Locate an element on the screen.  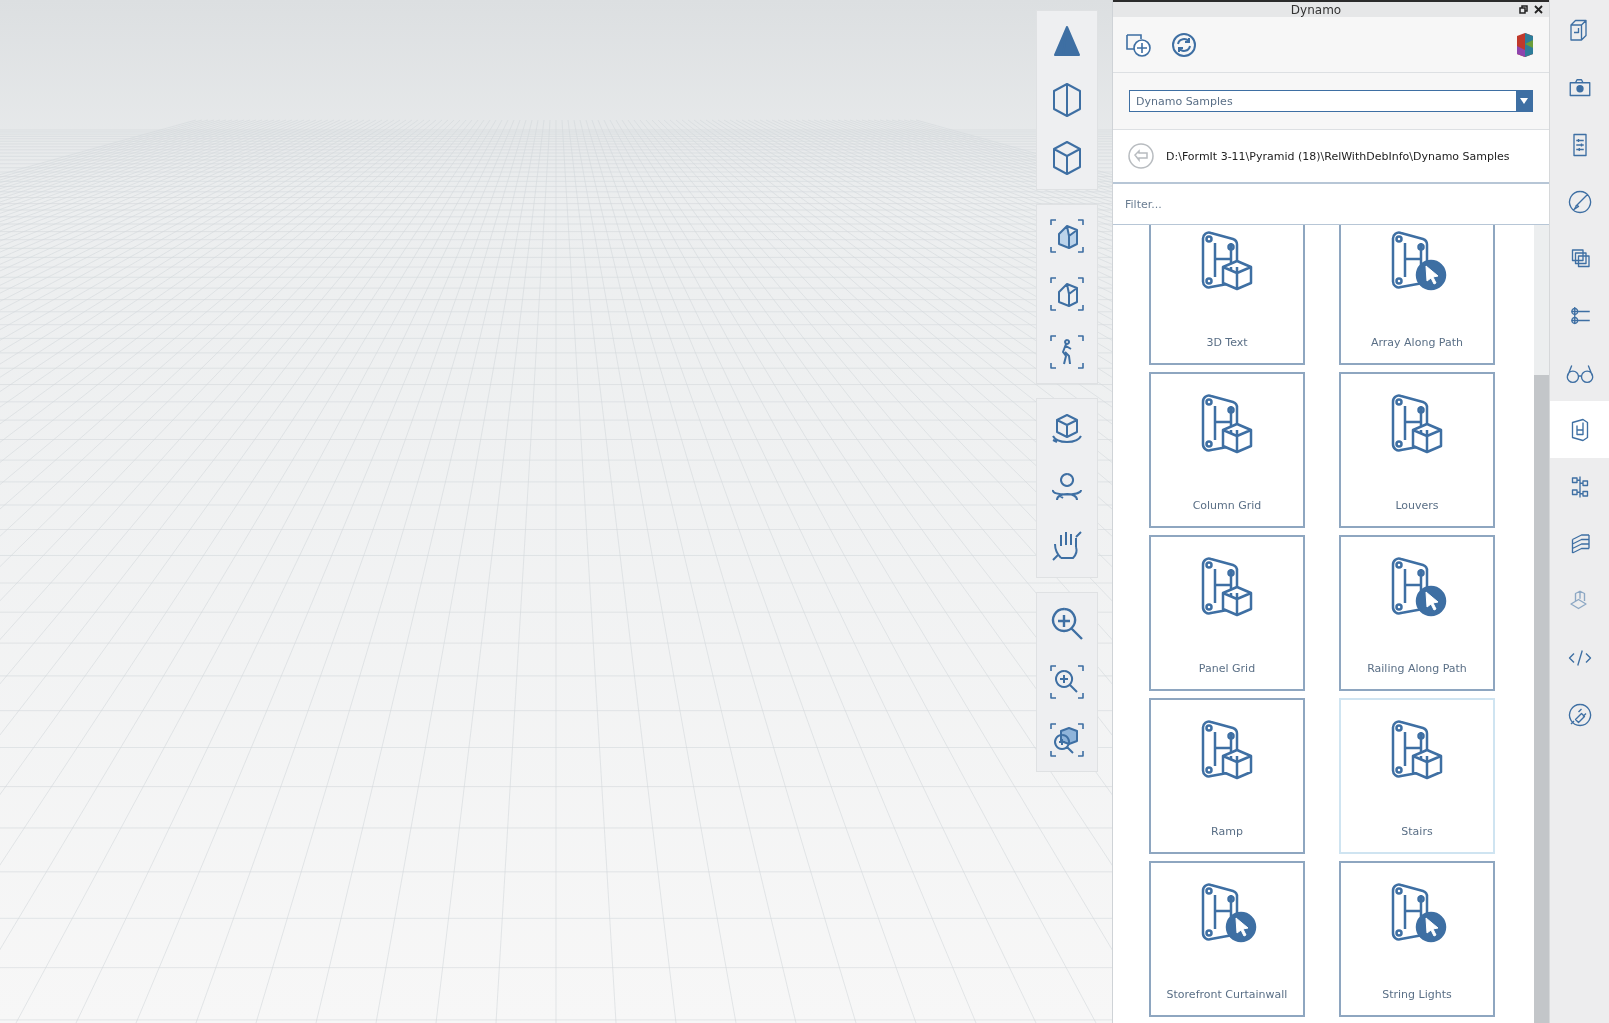
sample-tile: String Lights is located at coordinates (1417, 939).